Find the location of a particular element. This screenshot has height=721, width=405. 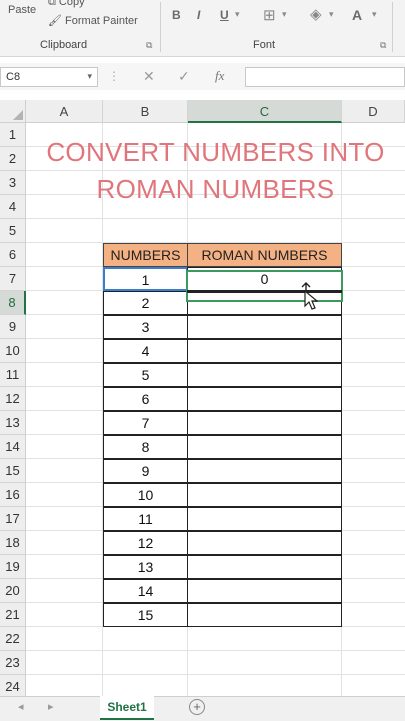

row-header: 15 is located at coordinates (13, 471).